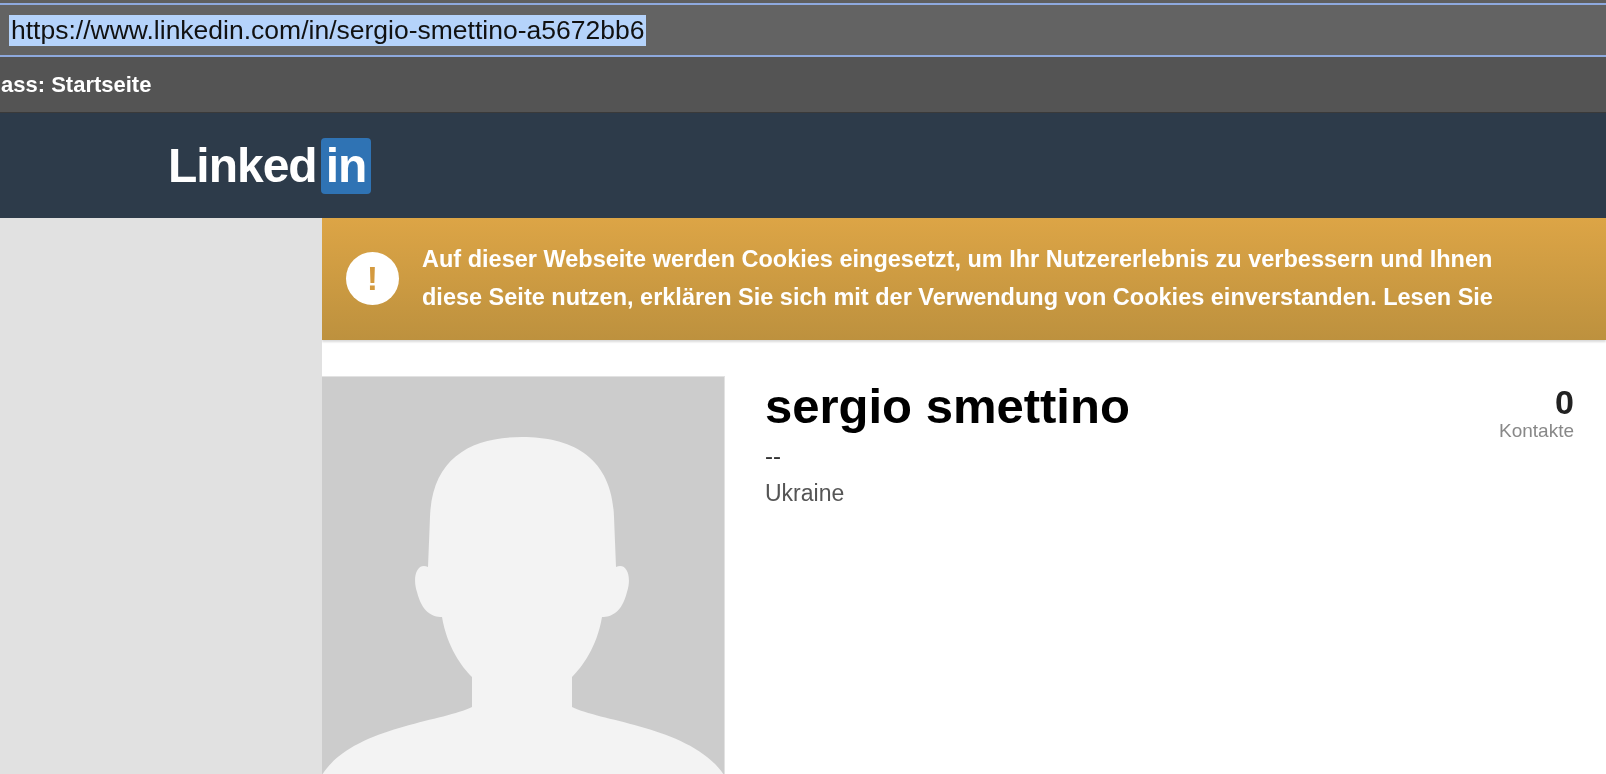  What do you see at coordinates (270, 165) in the screenshot?
I see `logo: Linked in` at bounding box center [270, 165].